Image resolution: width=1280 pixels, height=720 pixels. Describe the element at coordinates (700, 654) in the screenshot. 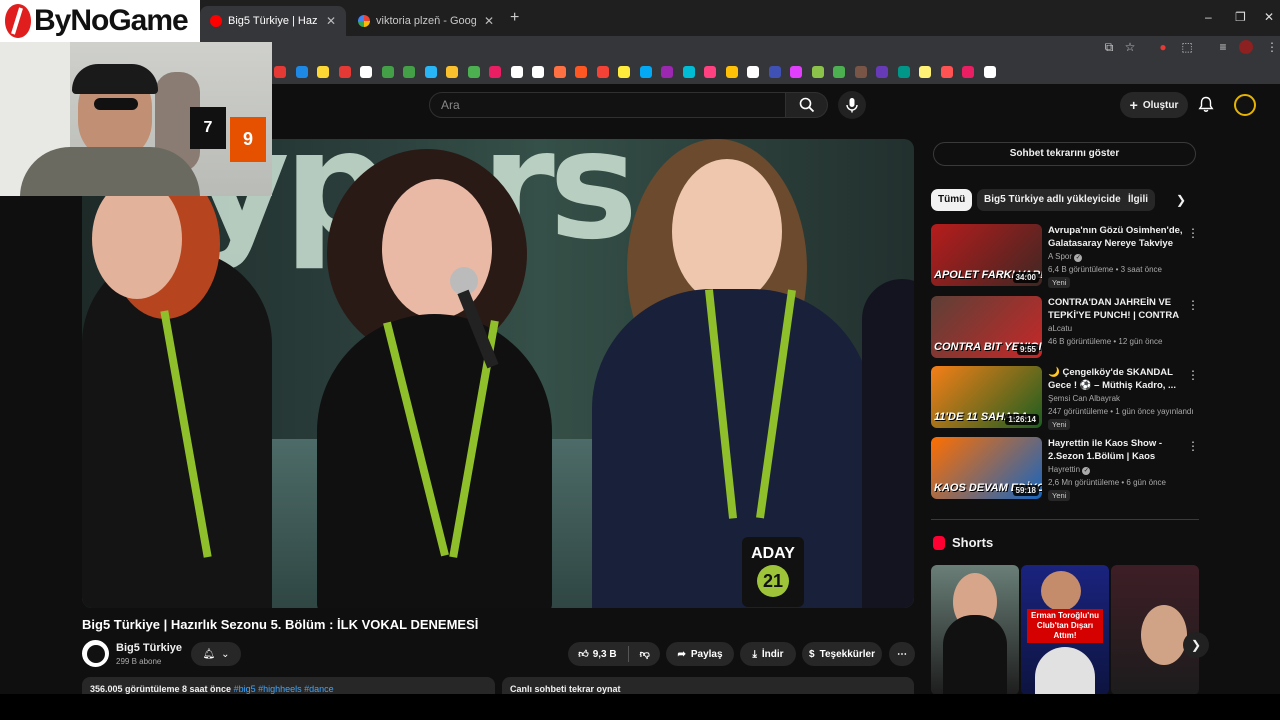

I see `share-button: ➦ Paylaş` at that location.